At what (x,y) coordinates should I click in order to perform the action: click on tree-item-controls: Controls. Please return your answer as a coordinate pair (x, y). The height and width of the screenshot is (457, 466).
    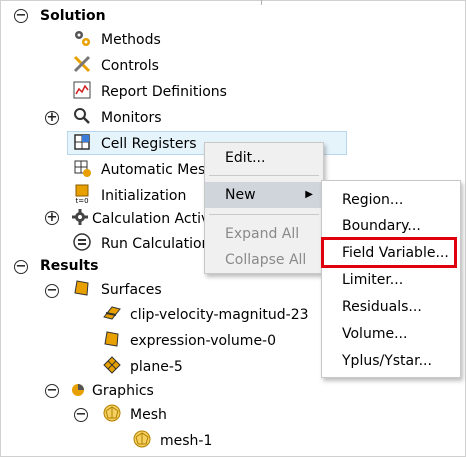
    Looking at the image, I should click on (130, 66).